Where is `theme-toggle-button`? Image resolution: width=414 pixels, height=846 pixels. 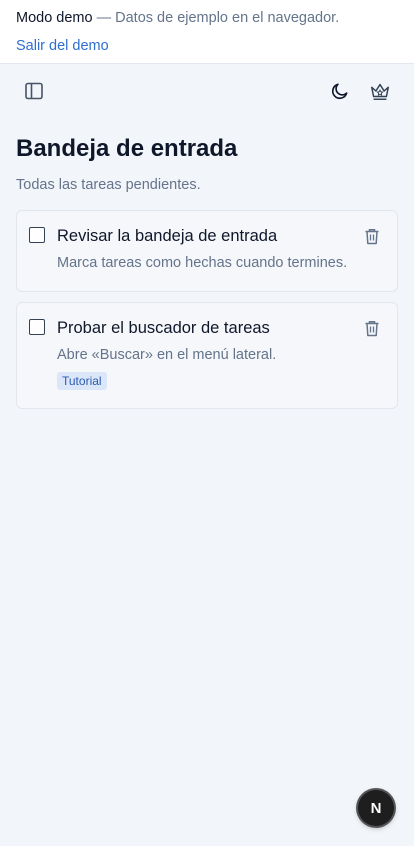 theme-toggle-button is located at coordinates (340, 91).